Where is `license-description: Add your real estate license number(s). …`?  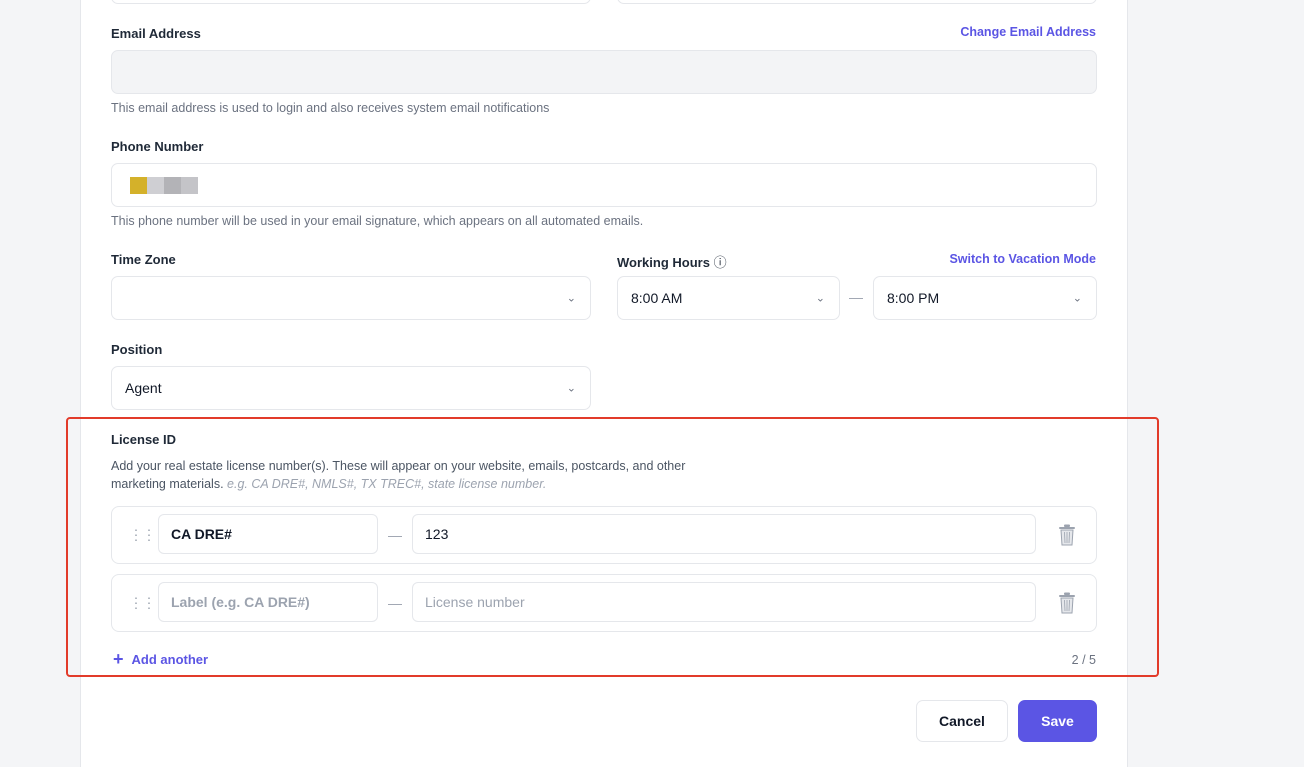 license-description: Add your real estate license number(s). … is located at coordinates (421, 475).